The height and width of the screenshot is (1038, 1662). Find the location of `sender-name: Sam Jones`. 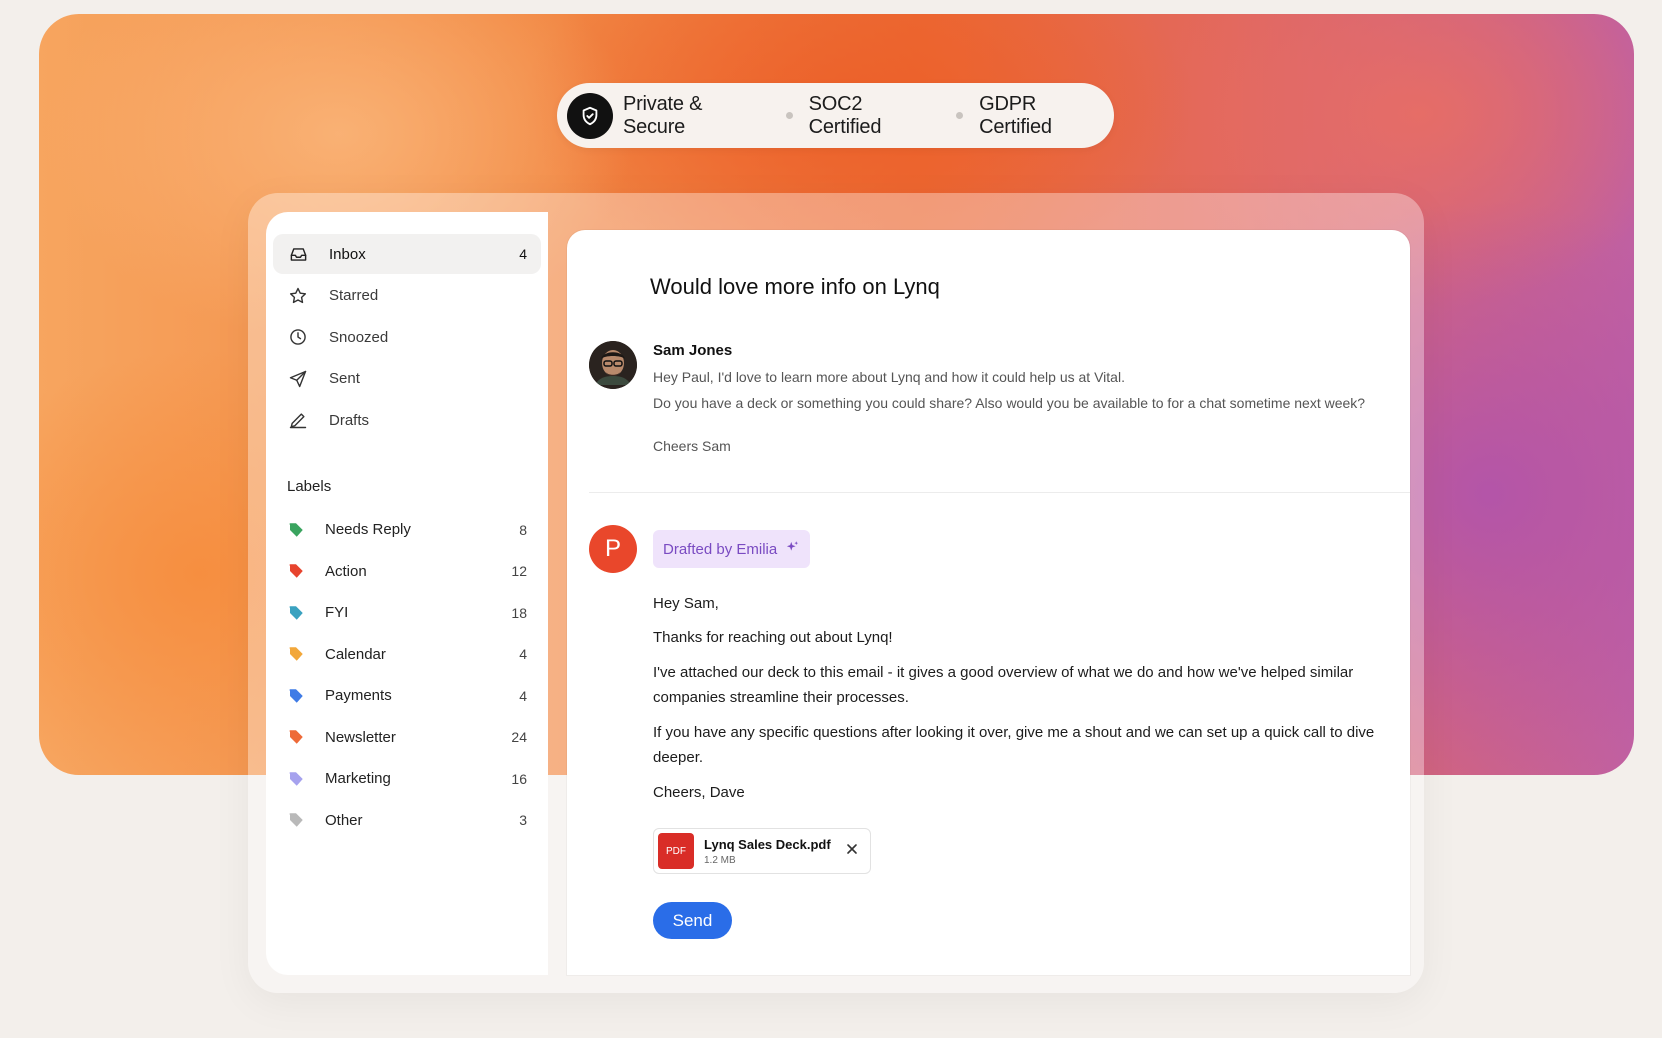

sender-name: Sam Jones is located at coordinates (693, 350).